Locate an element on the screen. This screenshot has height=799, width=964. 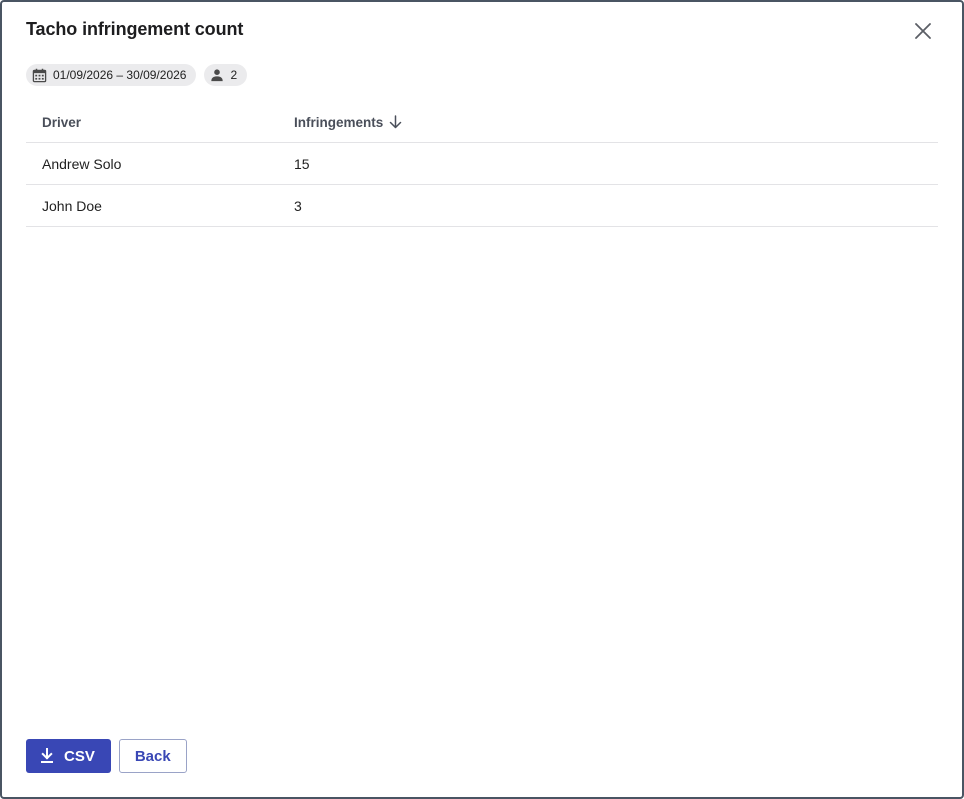
column-header-label: Infringements is located at coordinates (339, 122).